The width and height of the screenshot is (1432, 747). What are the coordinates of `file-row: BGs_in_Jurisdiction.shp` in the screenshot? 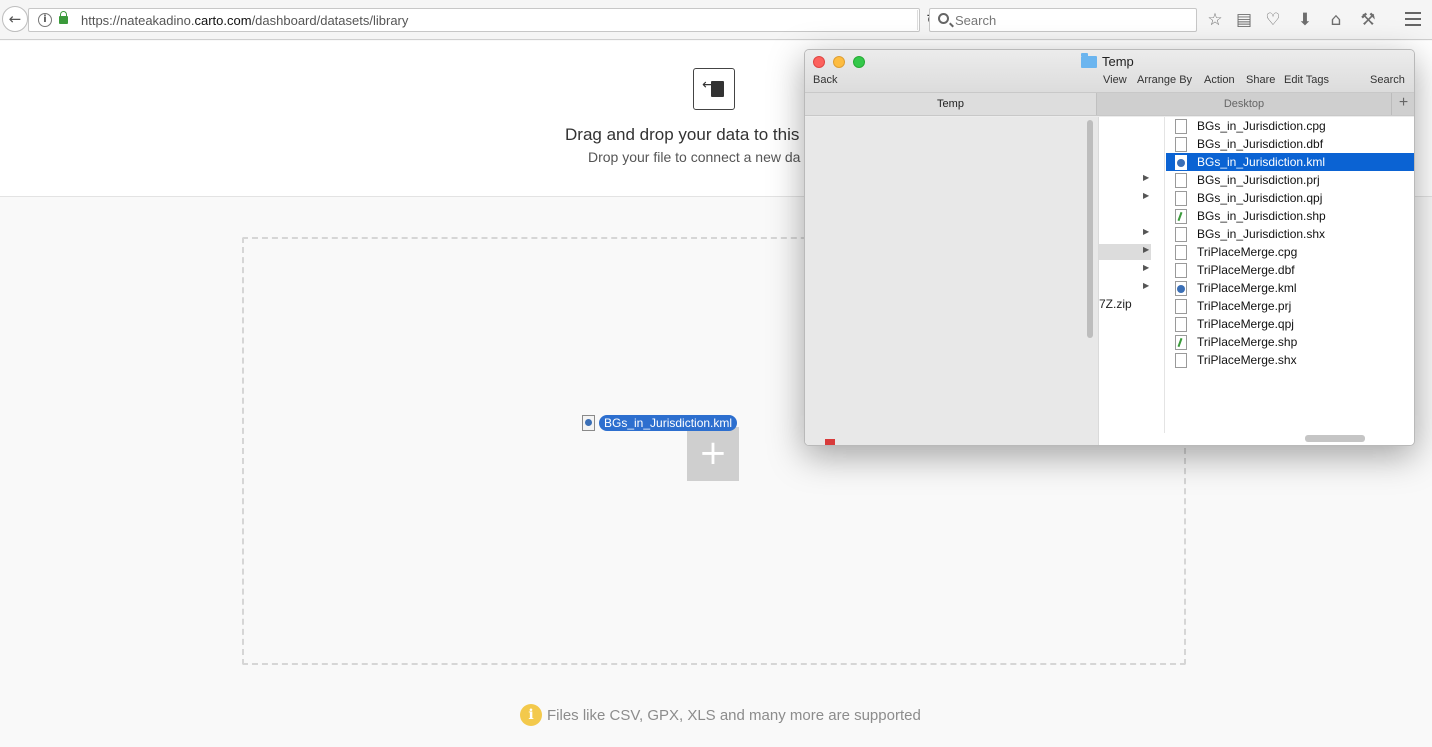 It's located at (1290, 216).